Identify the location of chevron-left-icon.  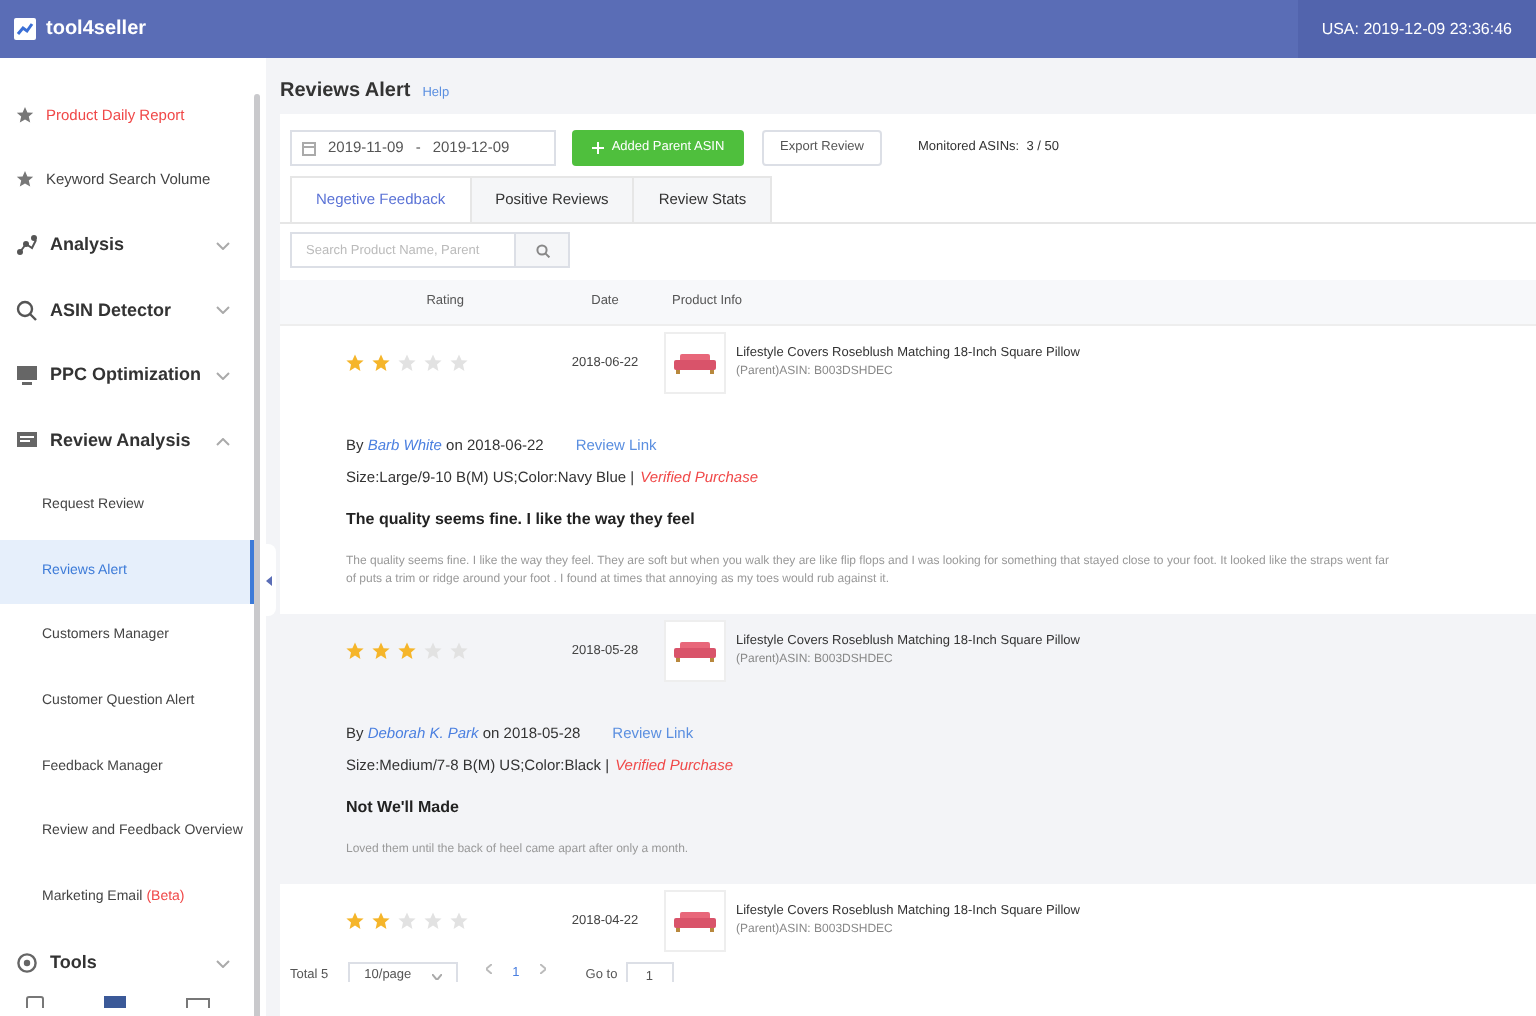
(489, 969).